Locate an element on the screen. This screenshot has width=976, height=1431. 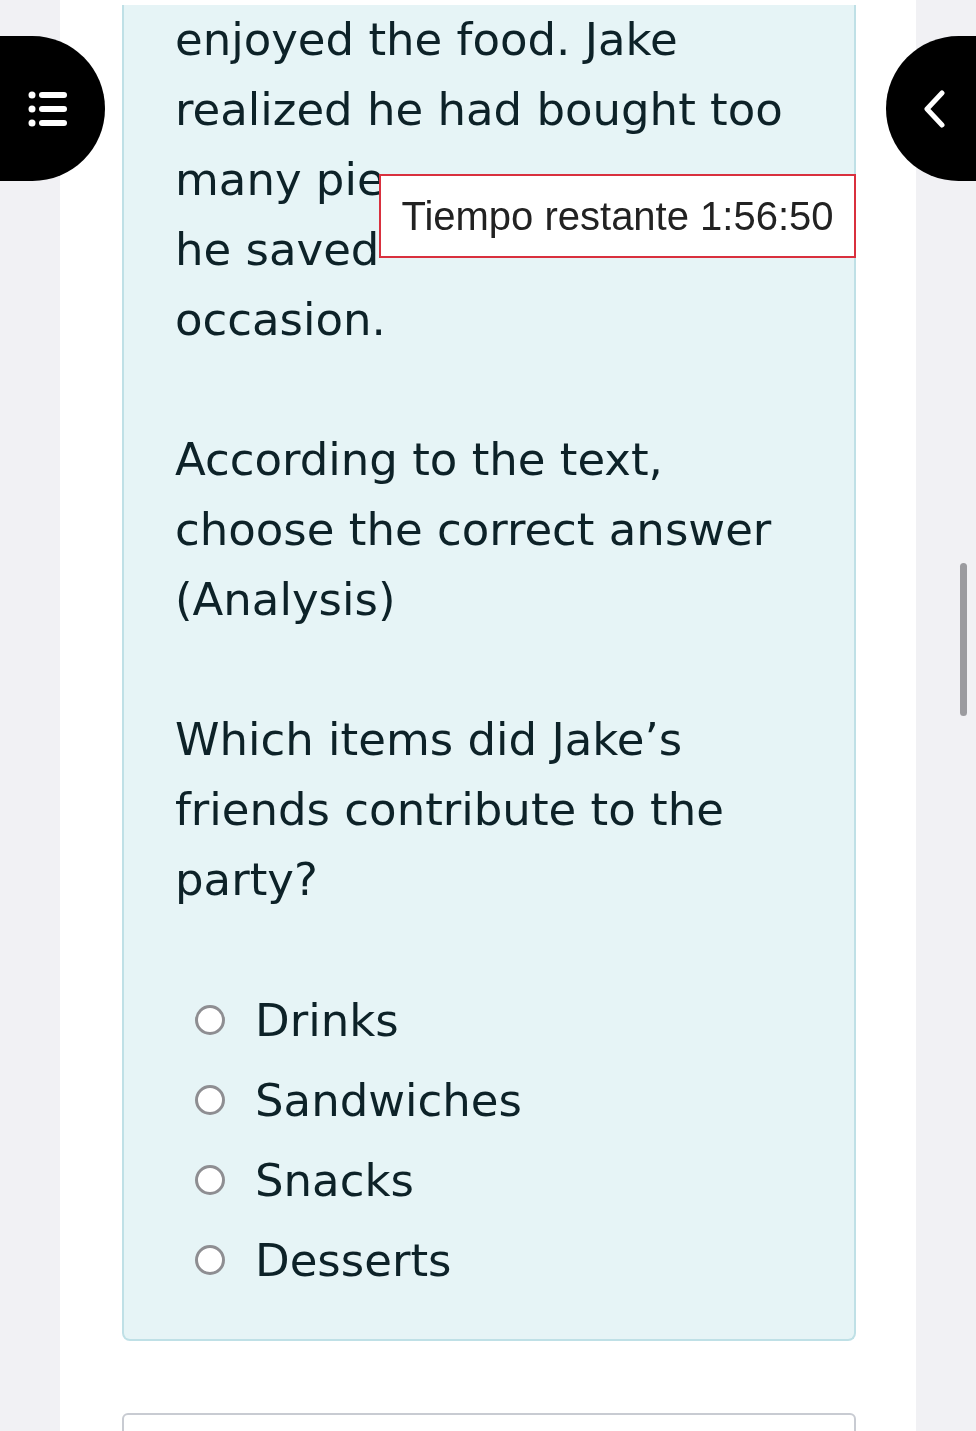
question-text: Which items did Jake’s friends contribute to the party? is located at coordinates (450, 810).